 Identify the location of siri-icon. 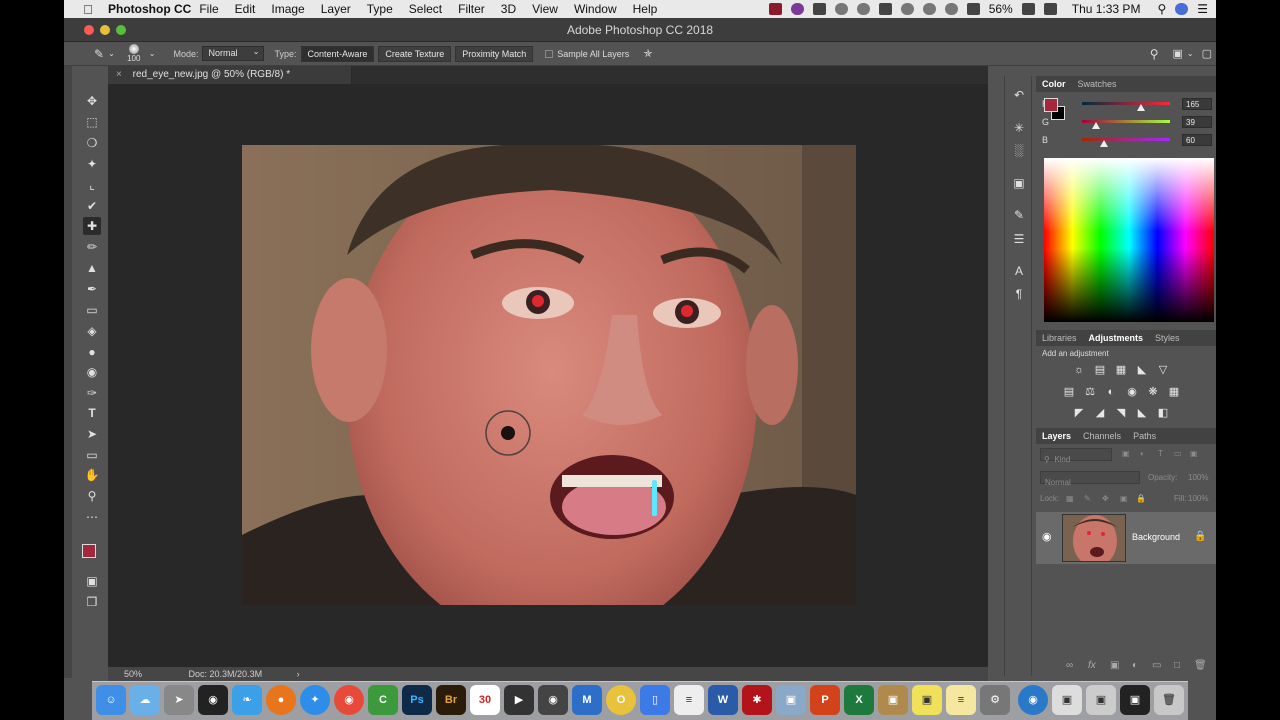
(1182, 9).